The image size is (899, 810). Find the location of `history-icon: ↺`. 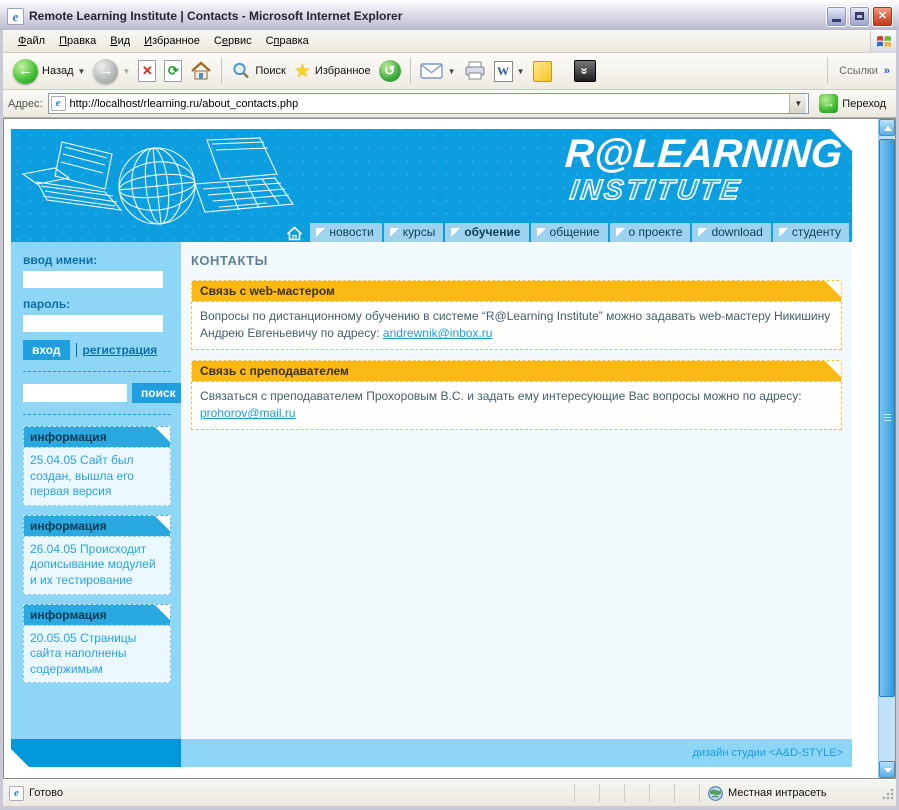

history-icon: ↺ is located at coordinates (389, 71).